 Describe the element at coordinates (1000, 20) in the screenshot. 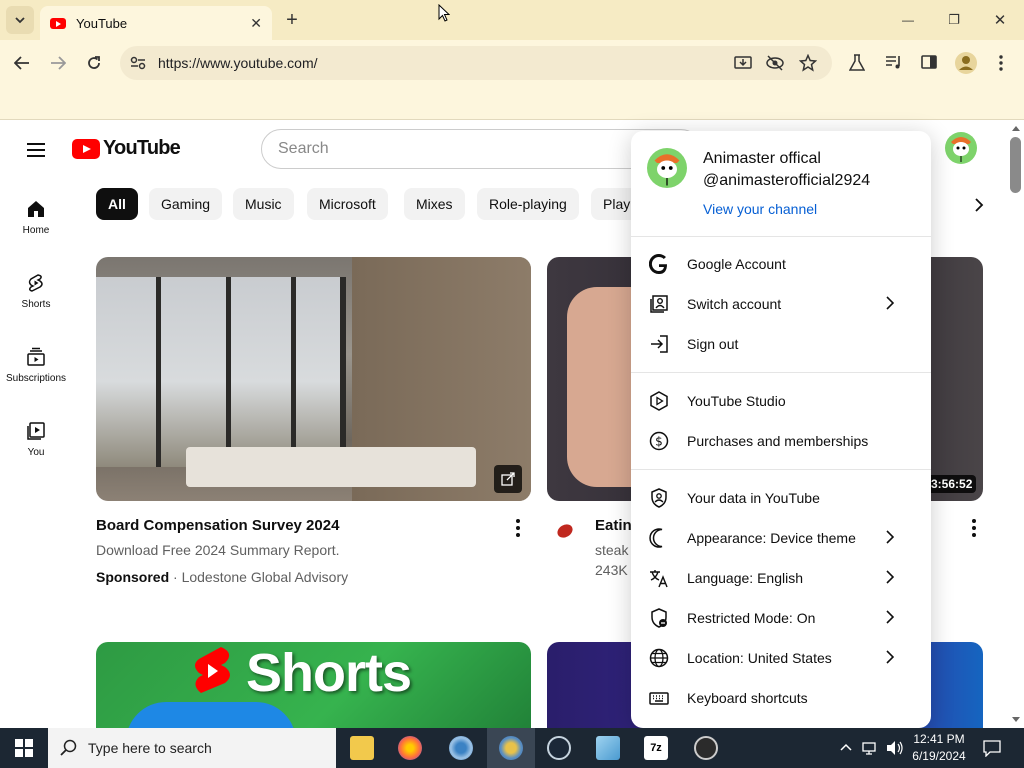

I see `close-window-button: ✕` at that location.